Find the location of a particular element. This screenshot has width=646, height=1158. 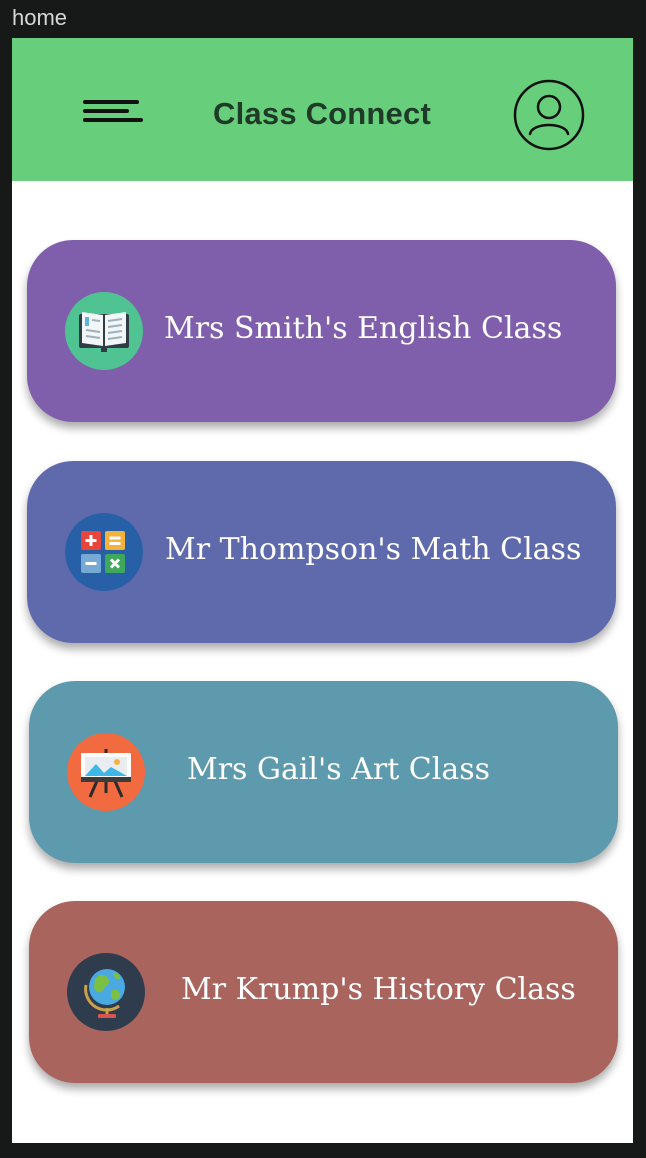

open-book-icon is located at coordinates (104, 331).